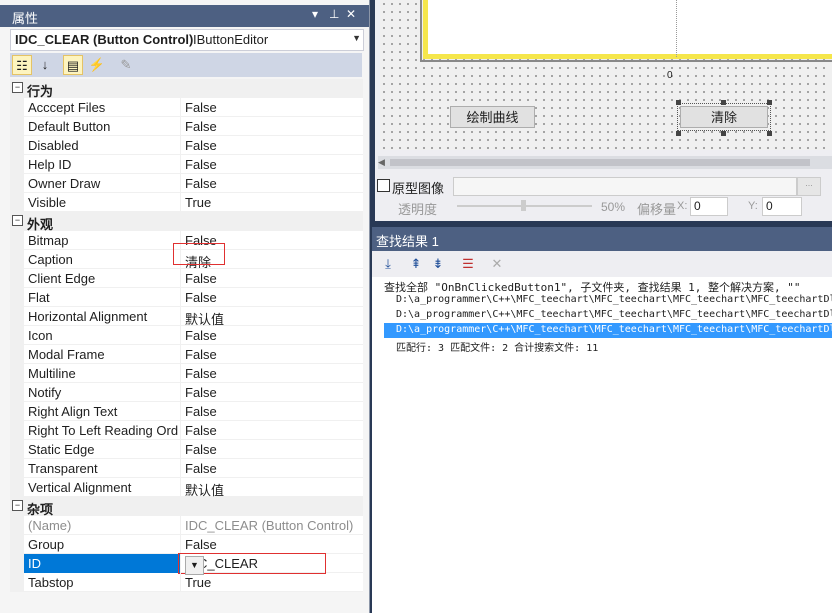 This screenshot has height=613, width=832. What do you see at coordinates (268, 256) in the screenshot?
I see `property-value-cell: 清除` at bounding box center [268, 256].